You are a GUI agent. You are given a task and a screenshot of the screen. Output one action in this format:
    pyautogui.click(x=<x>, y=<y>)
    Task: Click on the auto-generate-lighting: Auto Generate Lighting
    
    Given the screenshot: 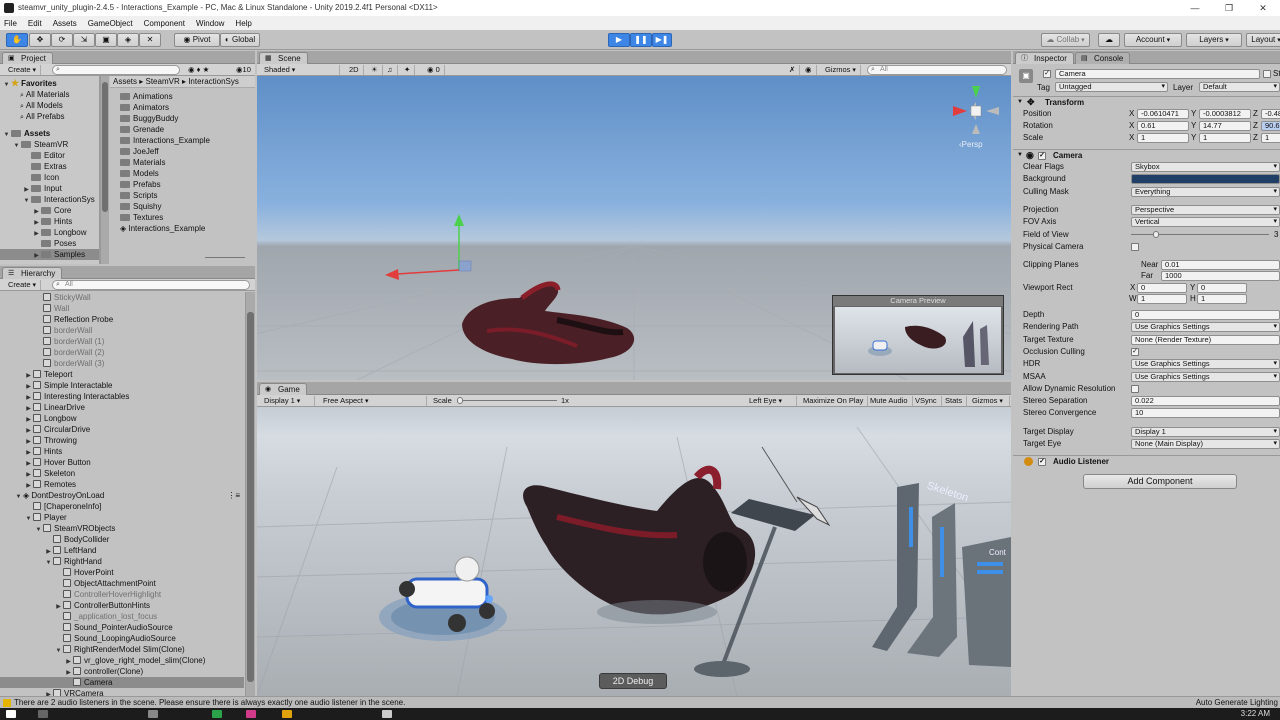 What is the action you would take?
    pyautogui.click(x=1237, y=702)
    